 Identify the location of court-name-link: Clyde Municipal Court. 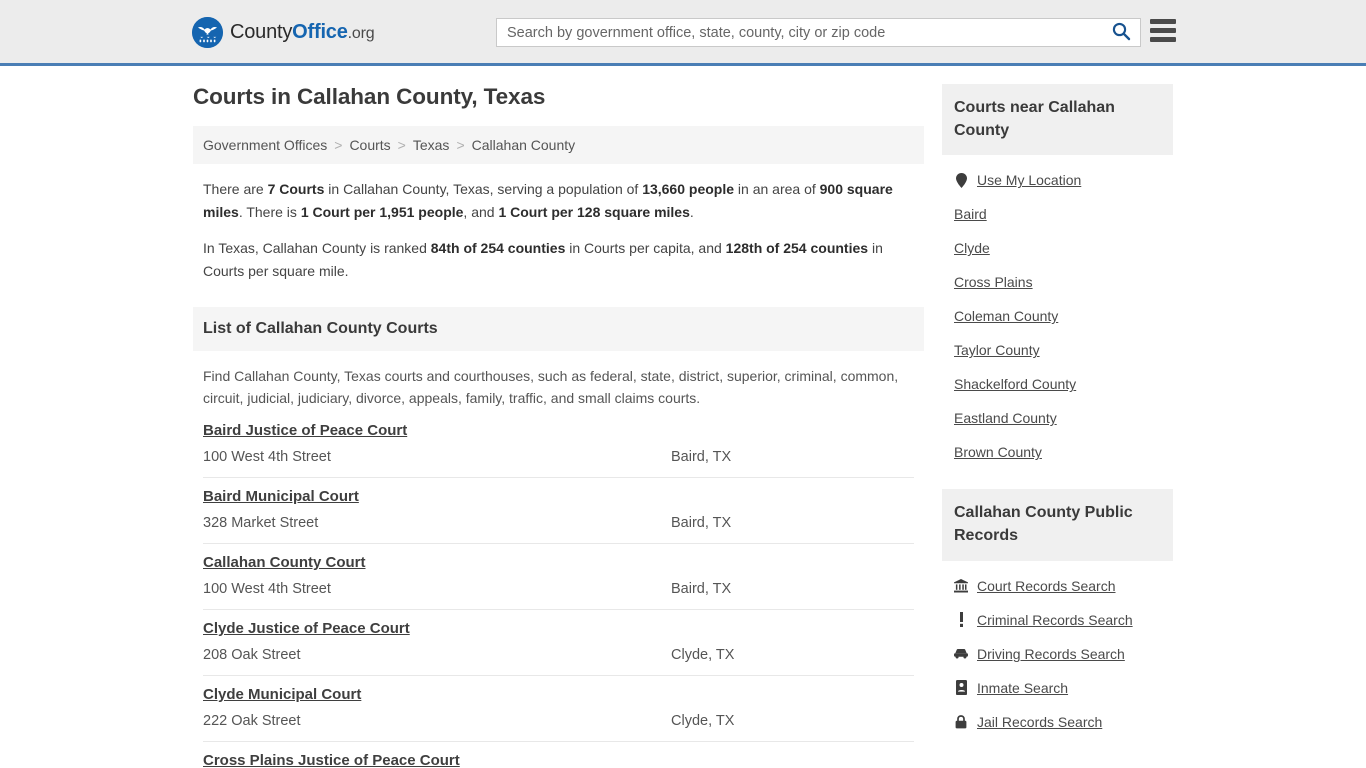
(282, 694).